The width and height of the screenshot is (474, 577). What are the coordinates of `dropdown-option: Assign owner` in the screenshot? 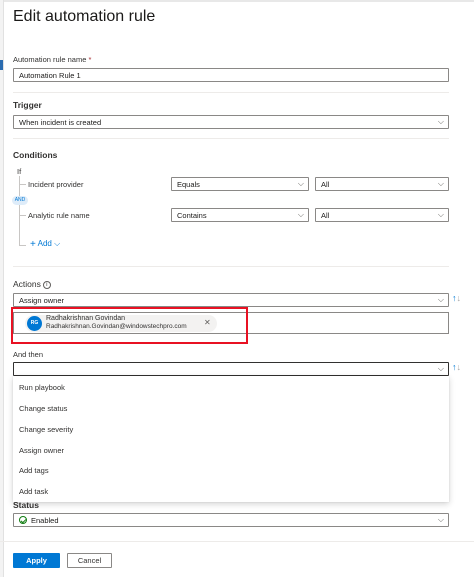 It's located at (41, 450).